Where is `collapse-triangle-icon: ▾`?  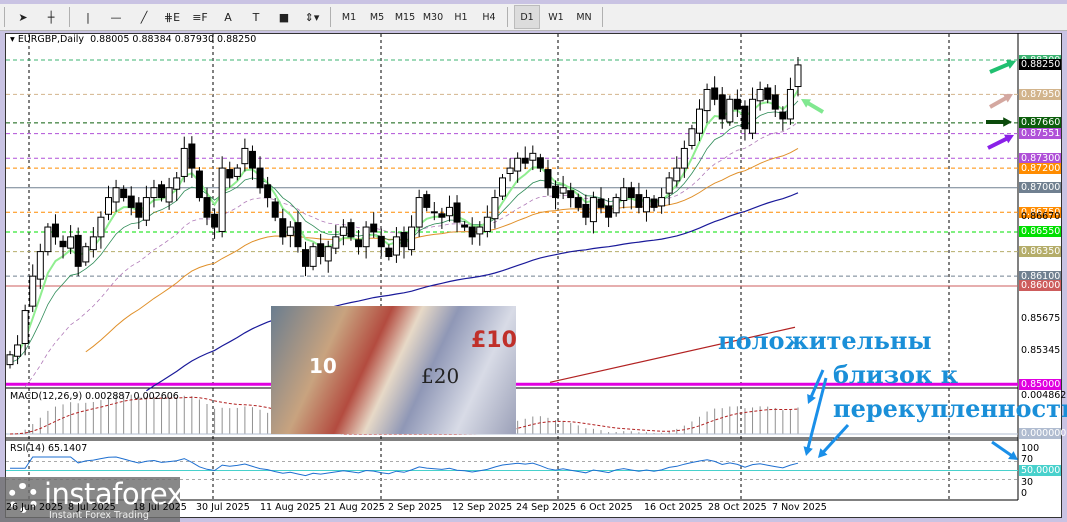 collapse-triangle-icon: ▾ is located at coordinates (12, 39).